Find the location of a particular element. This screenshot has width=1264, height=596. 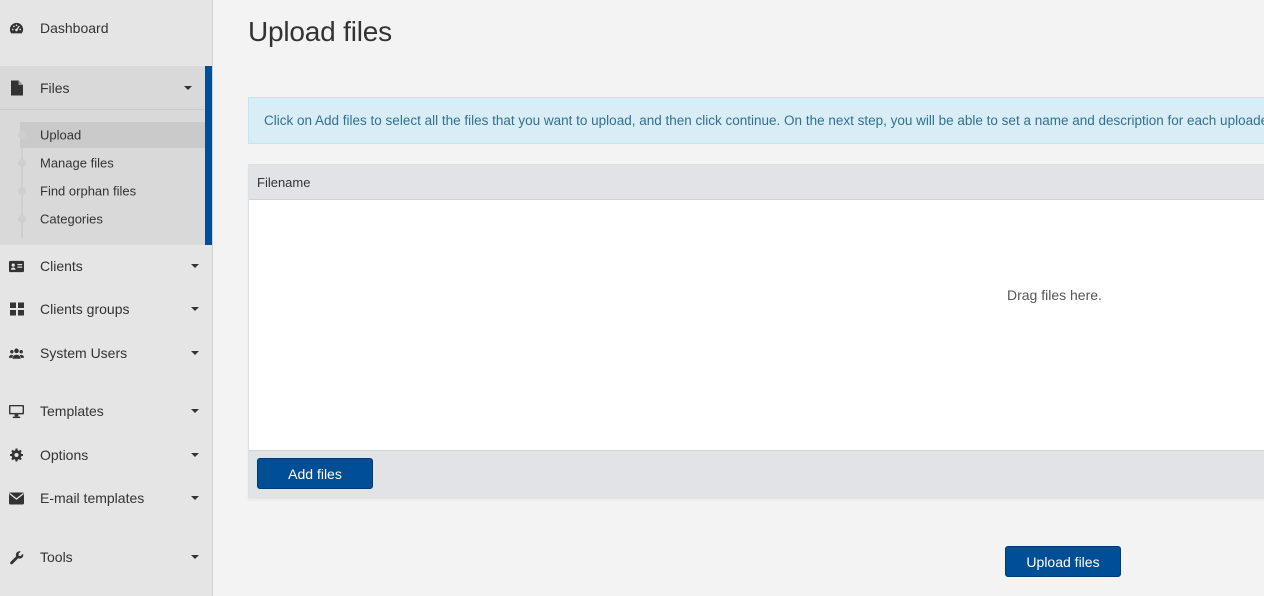

nav-system-users-label: System Users is located at coordinates (84, 353).